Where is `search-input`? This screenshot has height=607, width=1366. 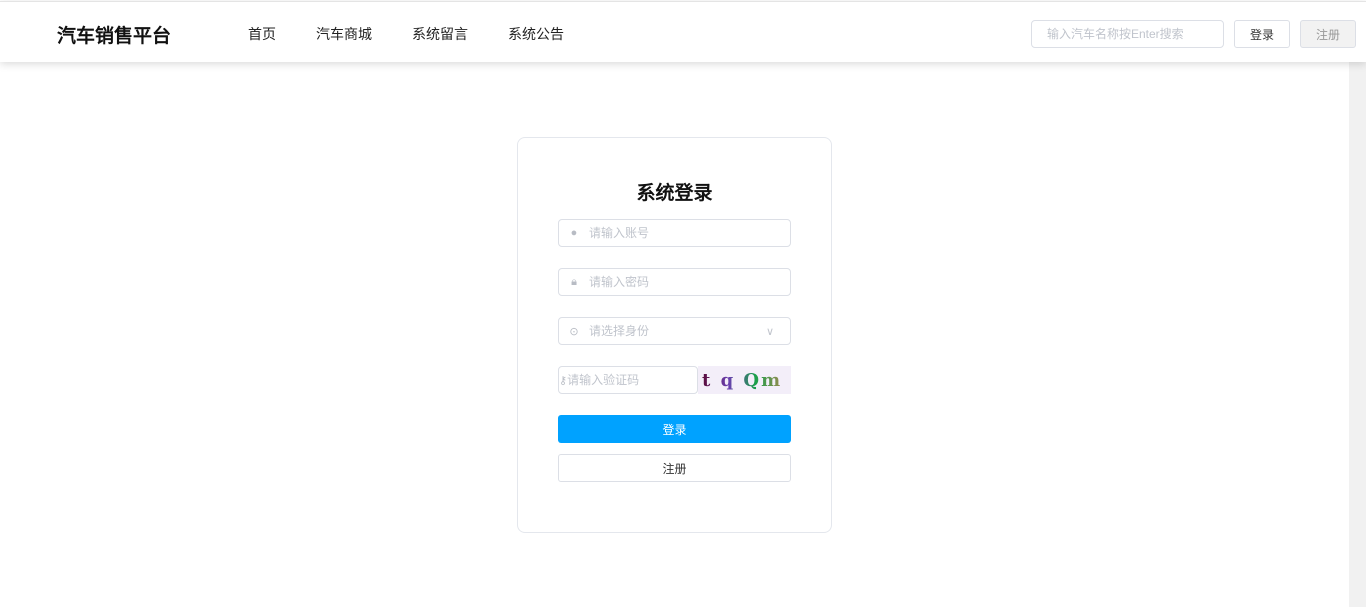
search-input is located at coordinates (1127, 34).